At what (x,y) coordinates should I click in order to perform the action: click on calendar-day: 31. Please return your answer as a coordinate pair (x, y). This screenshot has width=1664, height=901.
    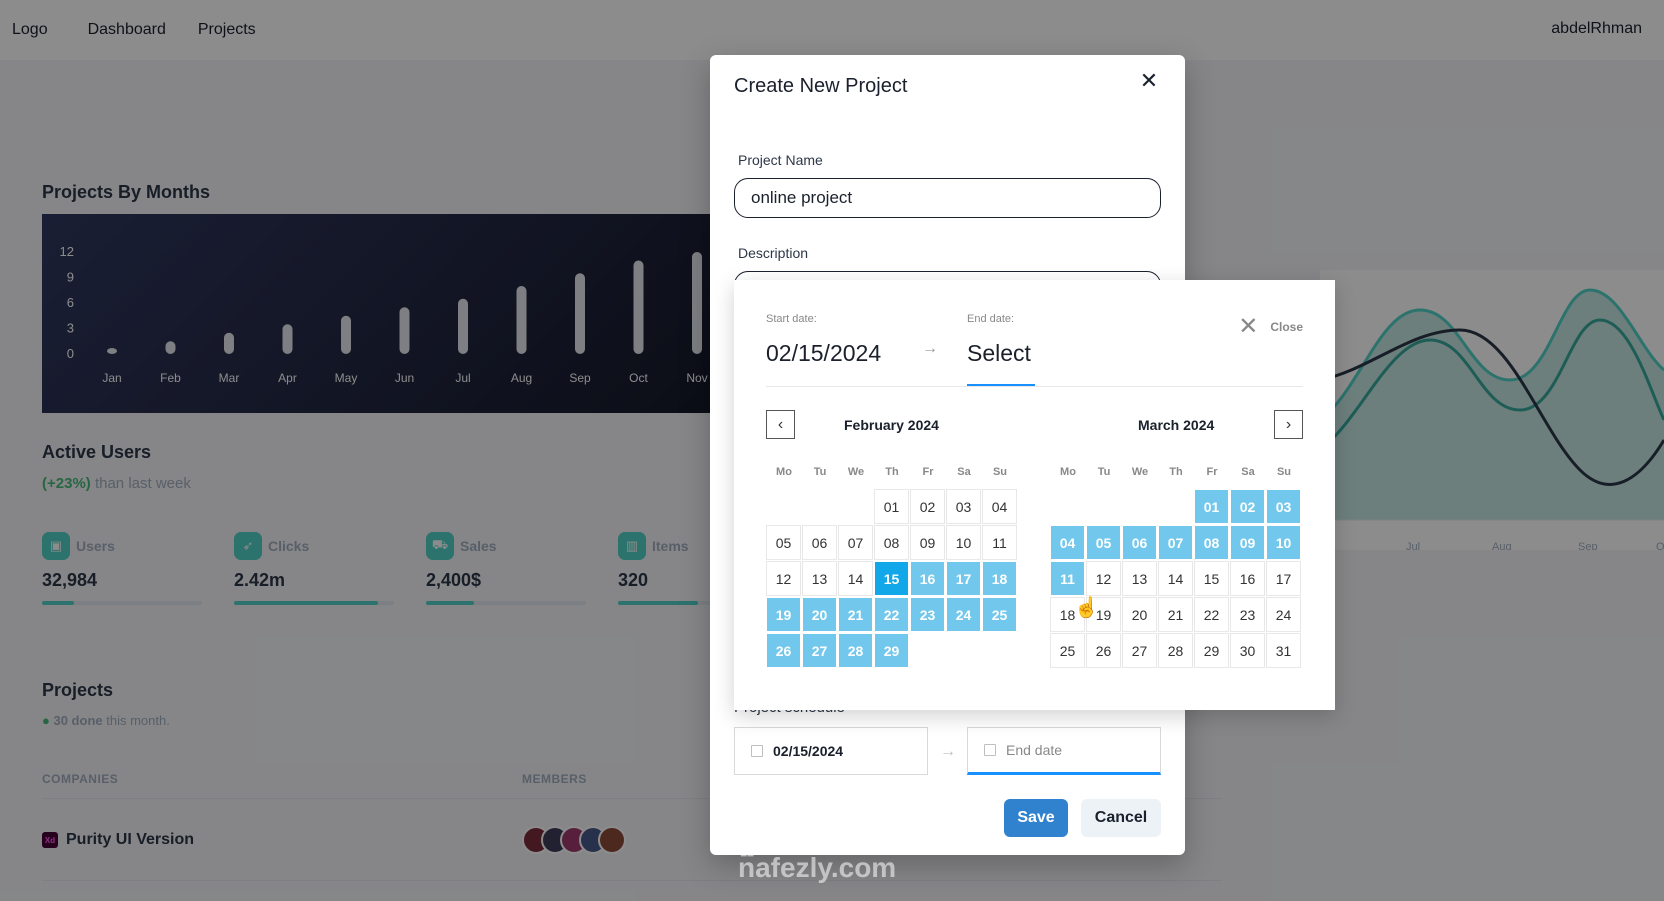
    Looking at the image, I should click on (1283, 650).